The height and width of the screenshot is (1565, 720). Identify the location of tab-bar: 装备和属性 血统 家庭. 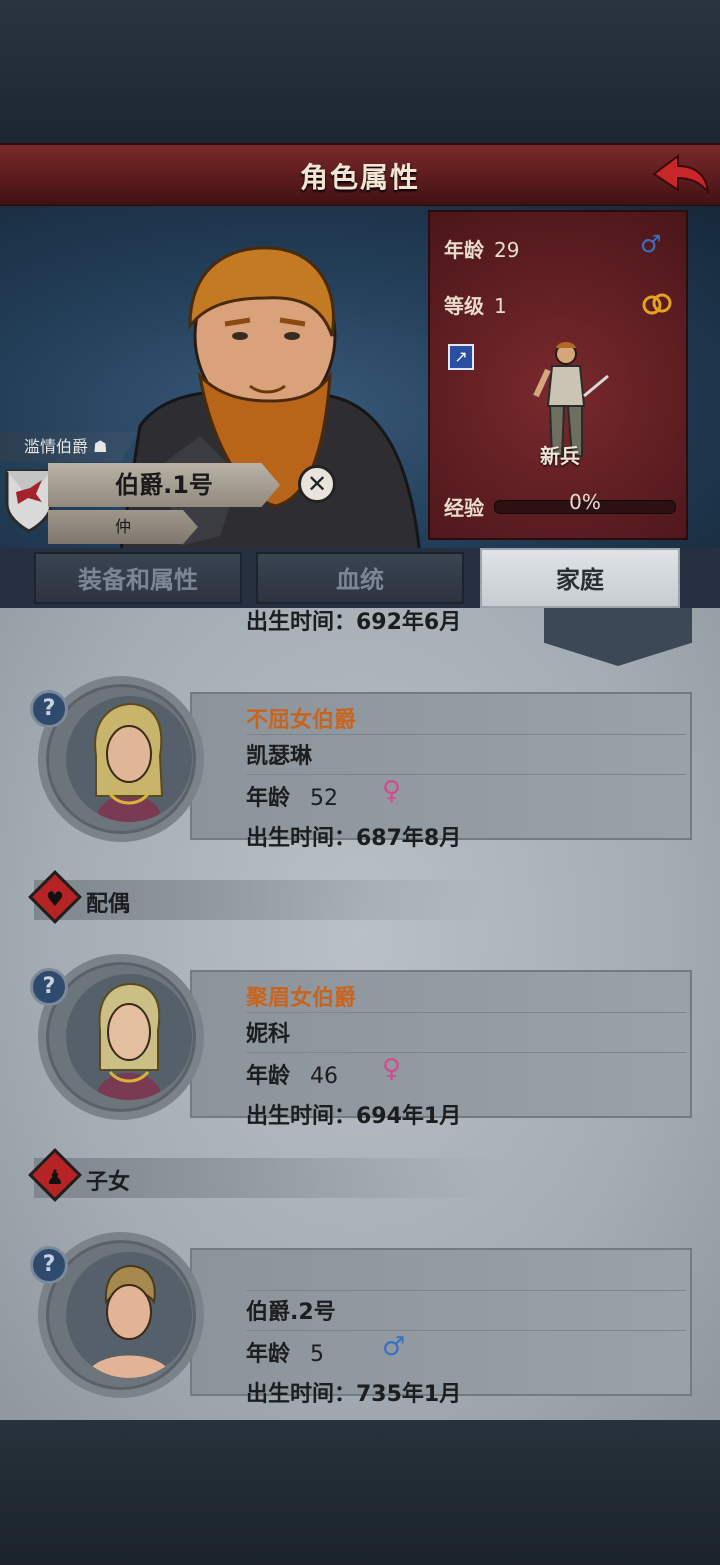
(360, 578).